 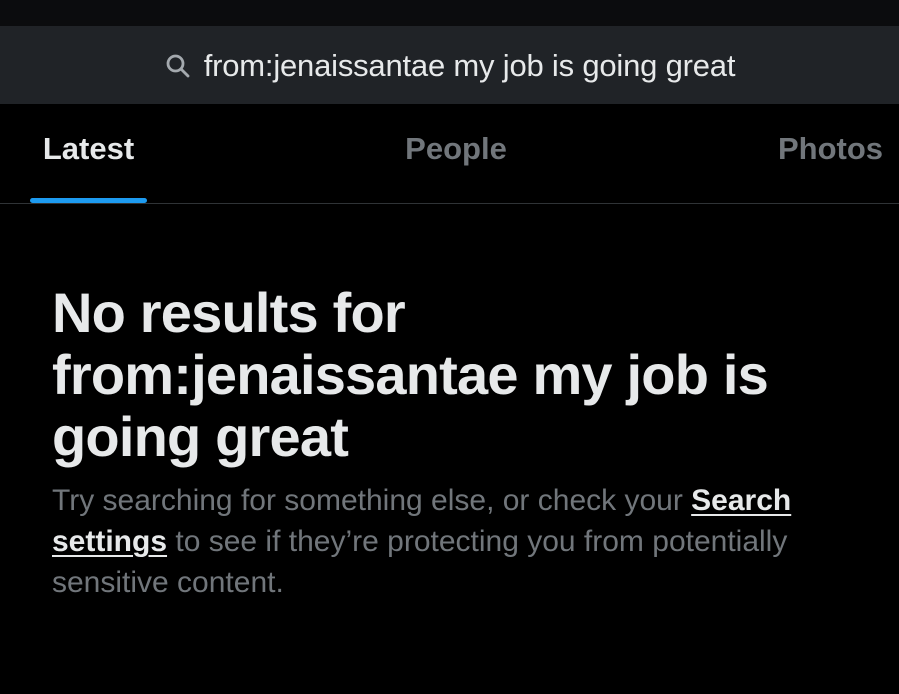 I want to click on tab-people: People, so click(x=456, y=153).